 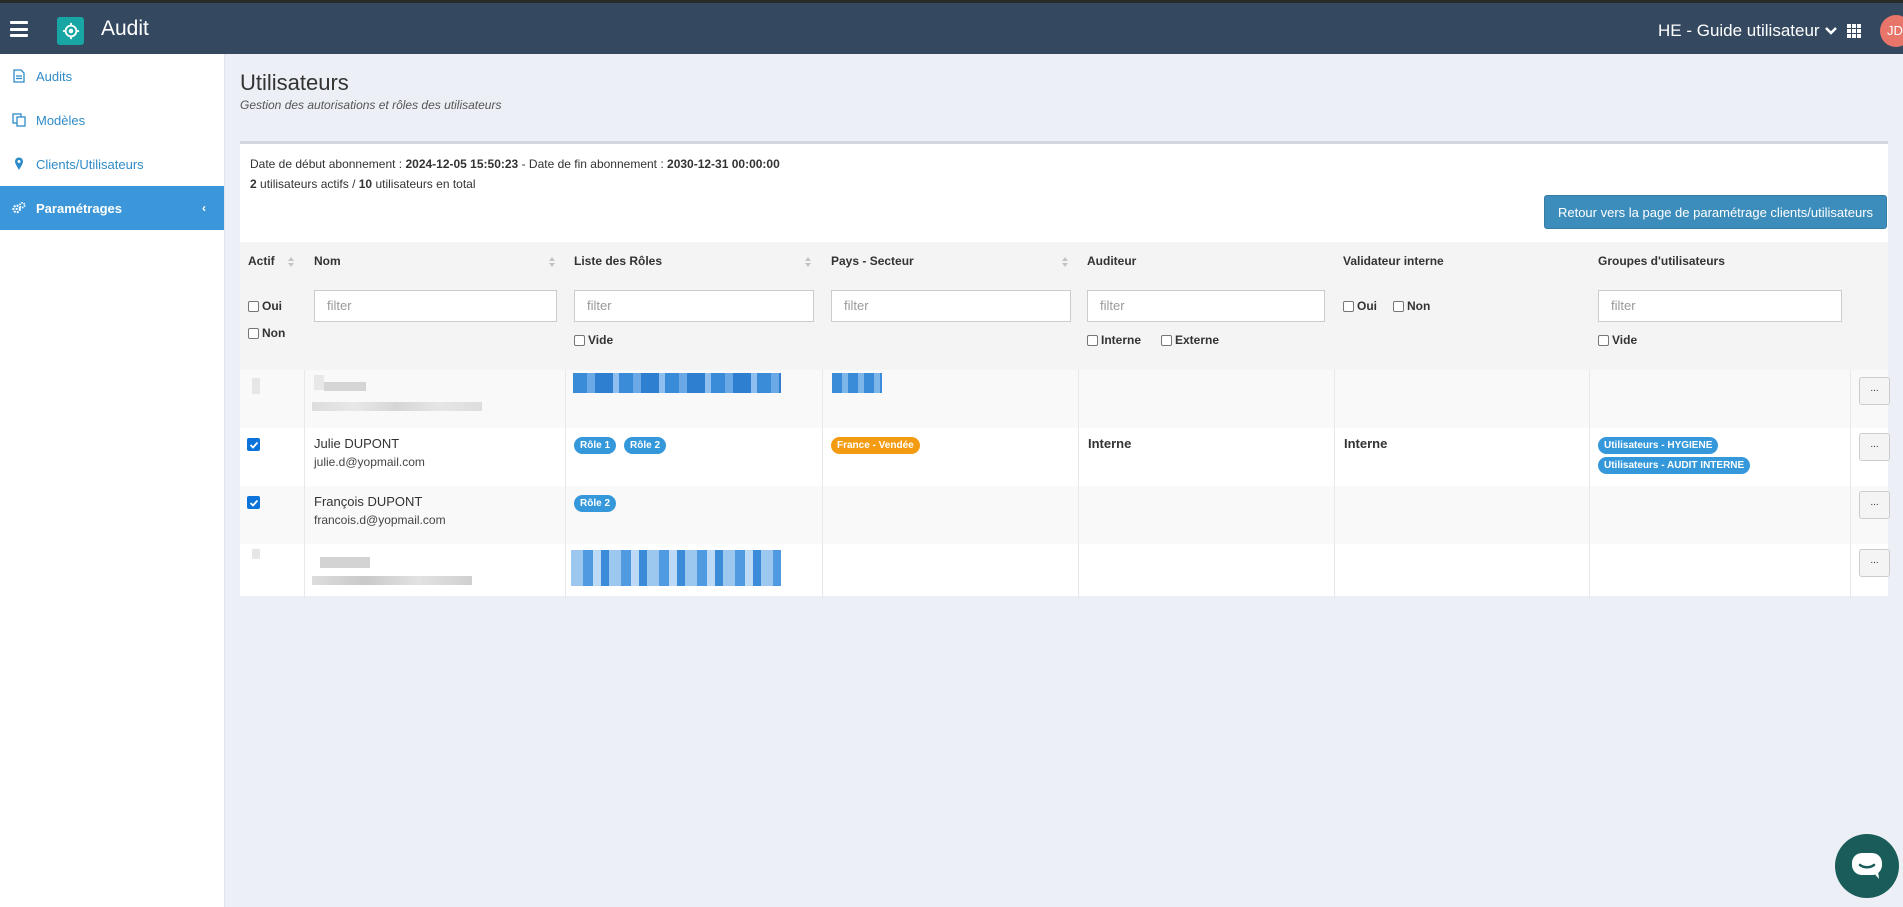 What do you see at coordinates (875, 445) in the screenshot?
I see `country-badge: France - Vendée` at bounding box center [875, 445].